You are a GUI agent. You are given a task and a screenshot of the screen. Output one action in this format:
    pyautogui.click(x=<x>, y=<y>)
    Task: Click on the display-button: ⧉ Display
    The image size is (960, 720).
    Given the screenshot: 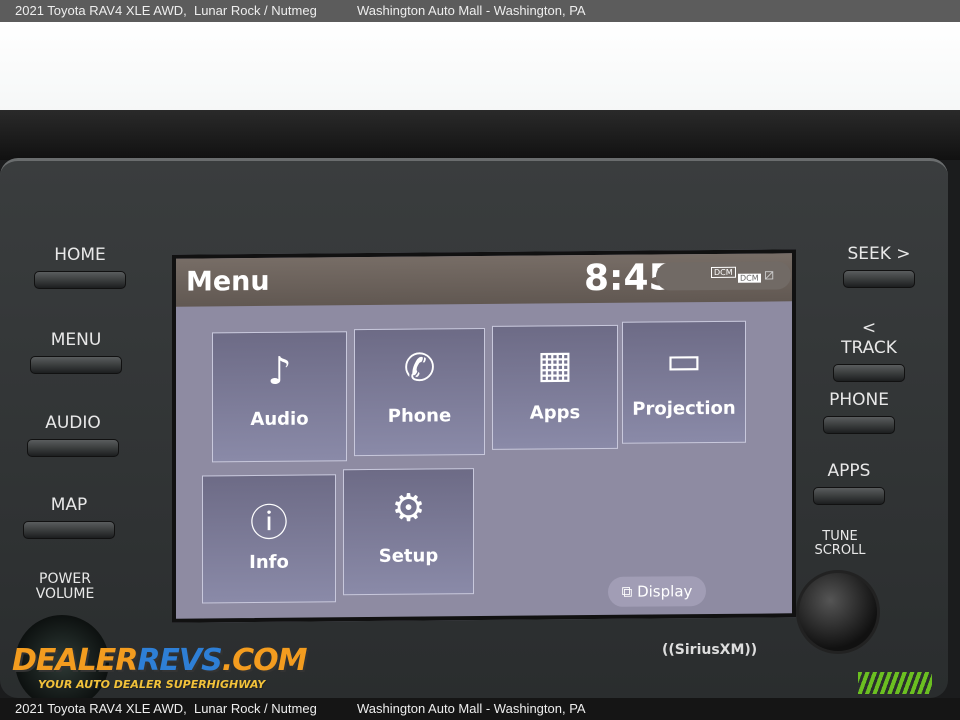 What is the action you would take?
    pyautogui.click(x=657, y=591)
    